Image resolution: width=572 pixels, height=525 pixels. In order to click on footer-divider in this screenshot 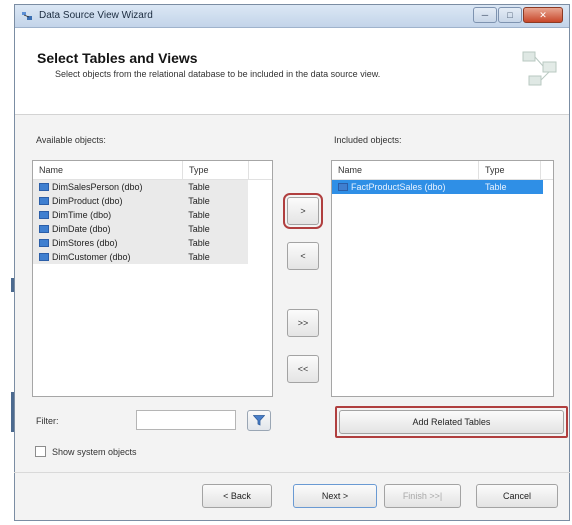, I will do `click(292, 472)`.